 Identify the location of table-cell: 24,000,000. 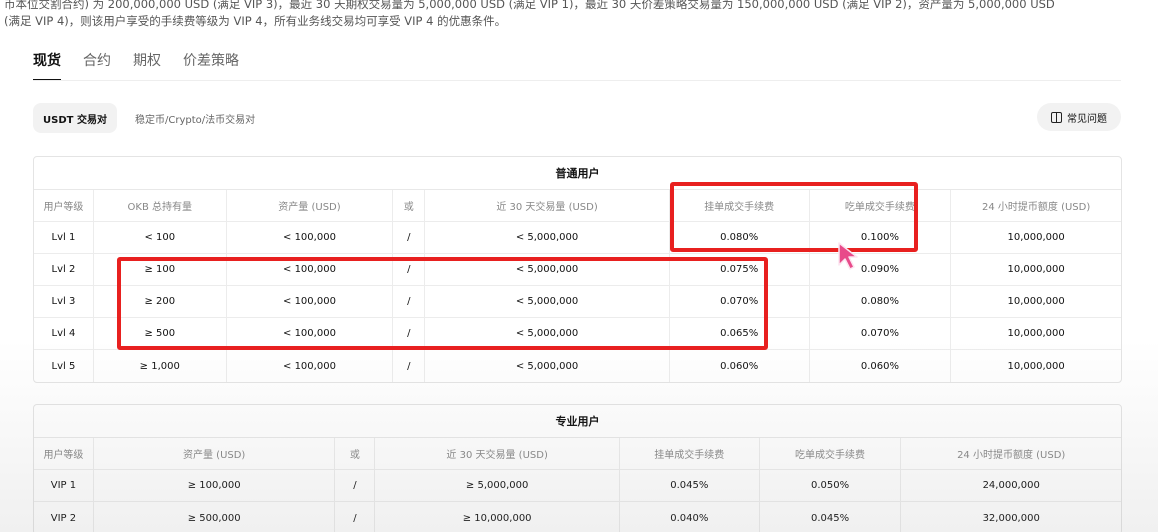
(1011, 485).